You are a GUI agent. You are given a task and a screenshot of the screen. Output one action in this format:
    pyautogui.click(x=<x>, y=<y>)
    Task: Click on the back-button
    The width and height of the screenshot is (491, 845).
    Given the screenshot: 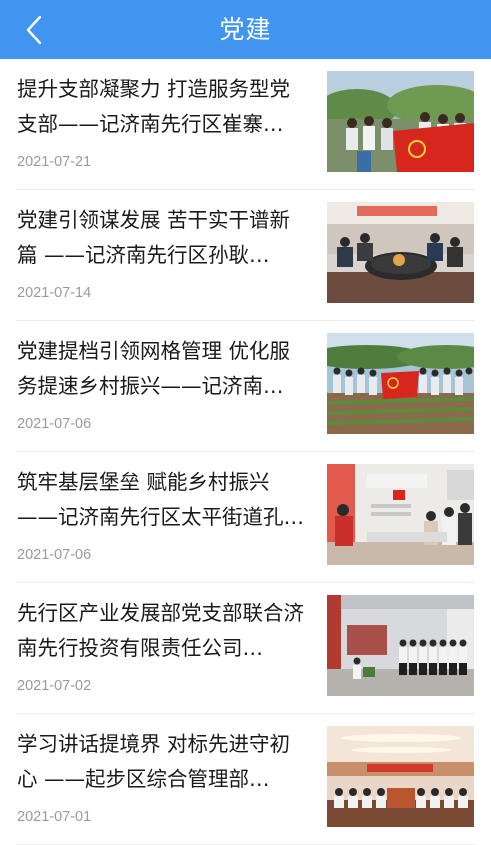 What is the action you would take?
    pyautogui.click(x=34, y=30)
    